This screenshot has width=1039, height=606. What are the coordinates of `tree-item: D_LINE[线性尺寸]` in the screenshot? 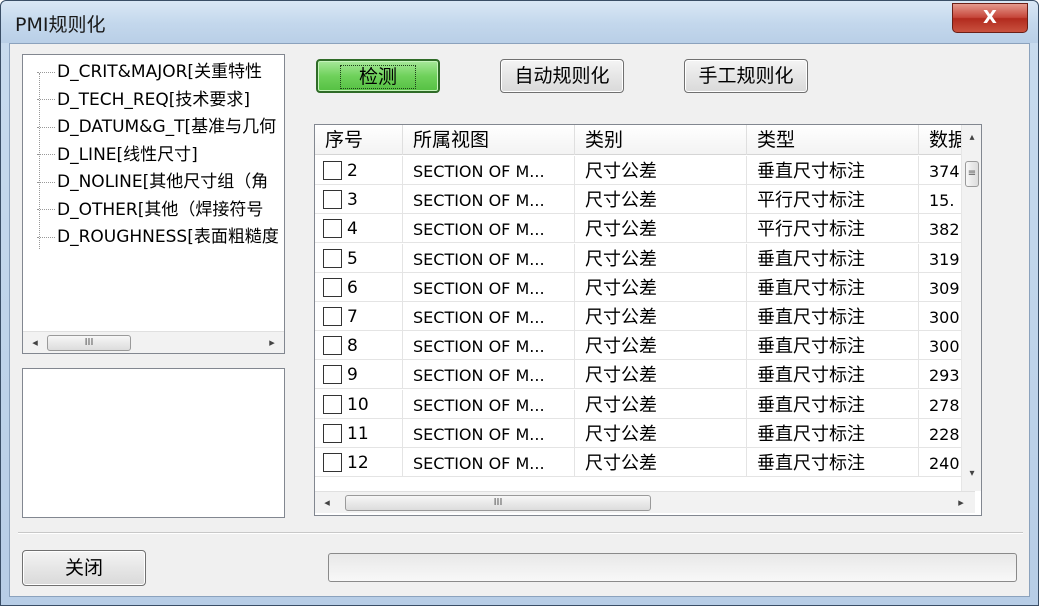 It's located at (117, 155).